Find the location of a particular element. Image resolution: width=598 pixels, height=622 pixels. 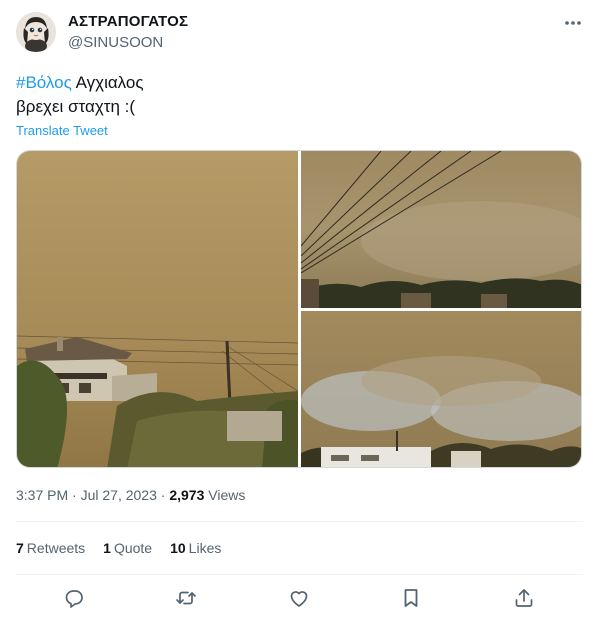

views-label: Views is located at coordinates (225, 495).